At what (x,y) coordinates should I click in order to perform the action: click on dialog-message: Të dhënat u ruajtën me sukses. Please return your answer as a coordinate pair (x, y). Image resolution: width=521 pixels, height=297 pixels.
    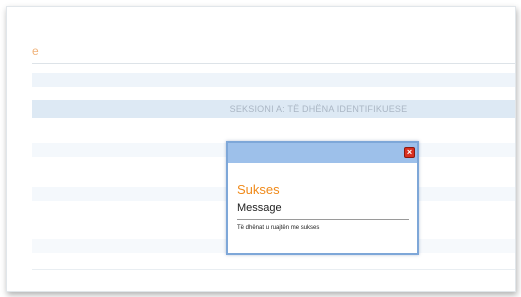
    Looking at the image, I should click on (278, 228).